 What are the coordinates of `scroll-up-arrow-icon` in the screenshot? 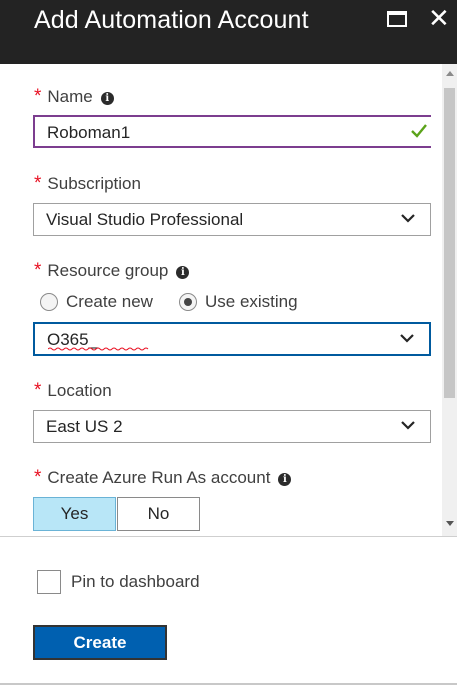 It's located at (450, 73).